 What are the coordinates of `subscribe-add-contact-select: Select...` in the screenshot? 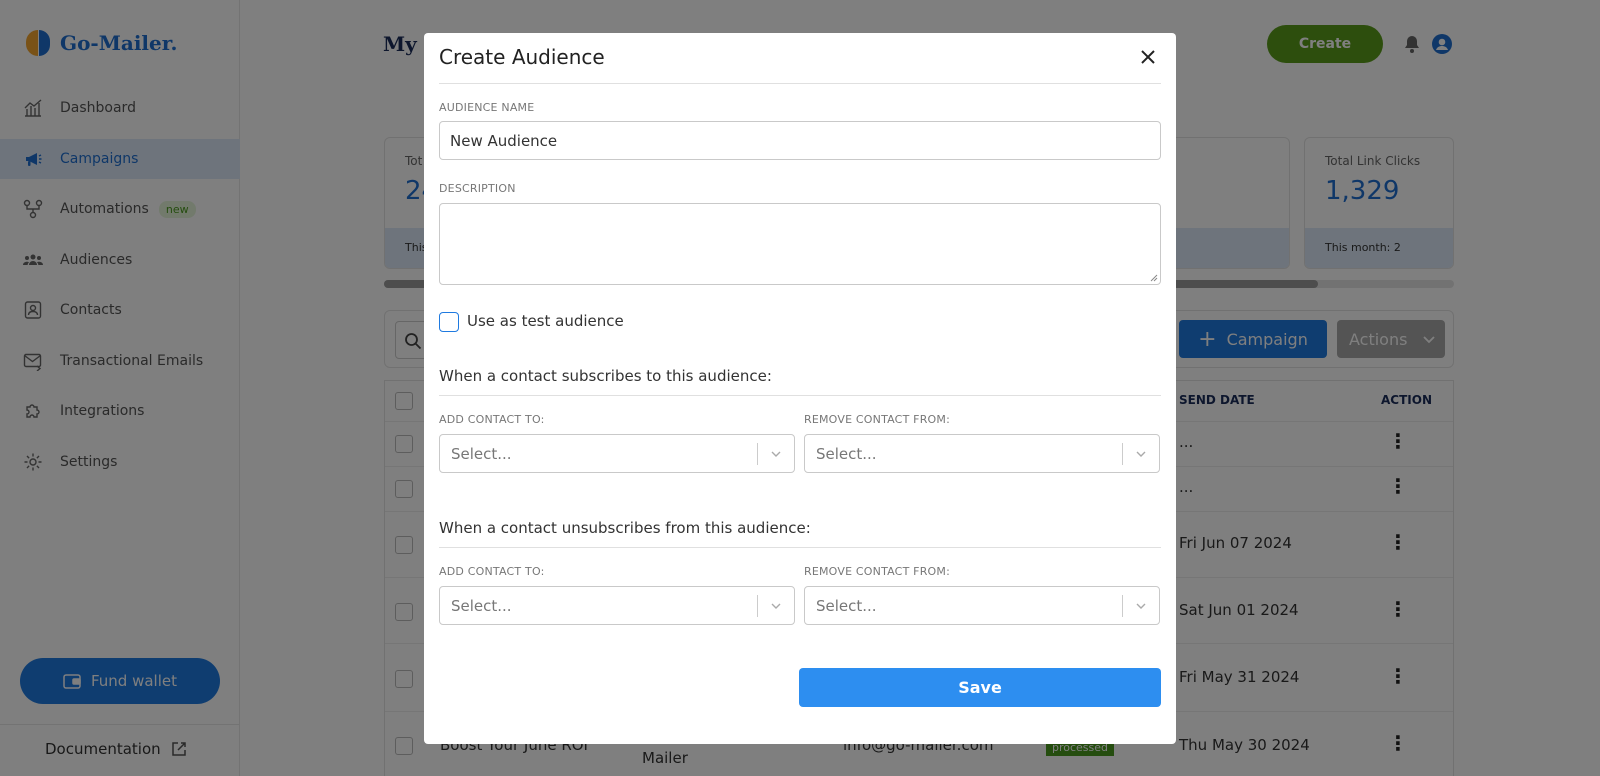 It's located at (617, 453).